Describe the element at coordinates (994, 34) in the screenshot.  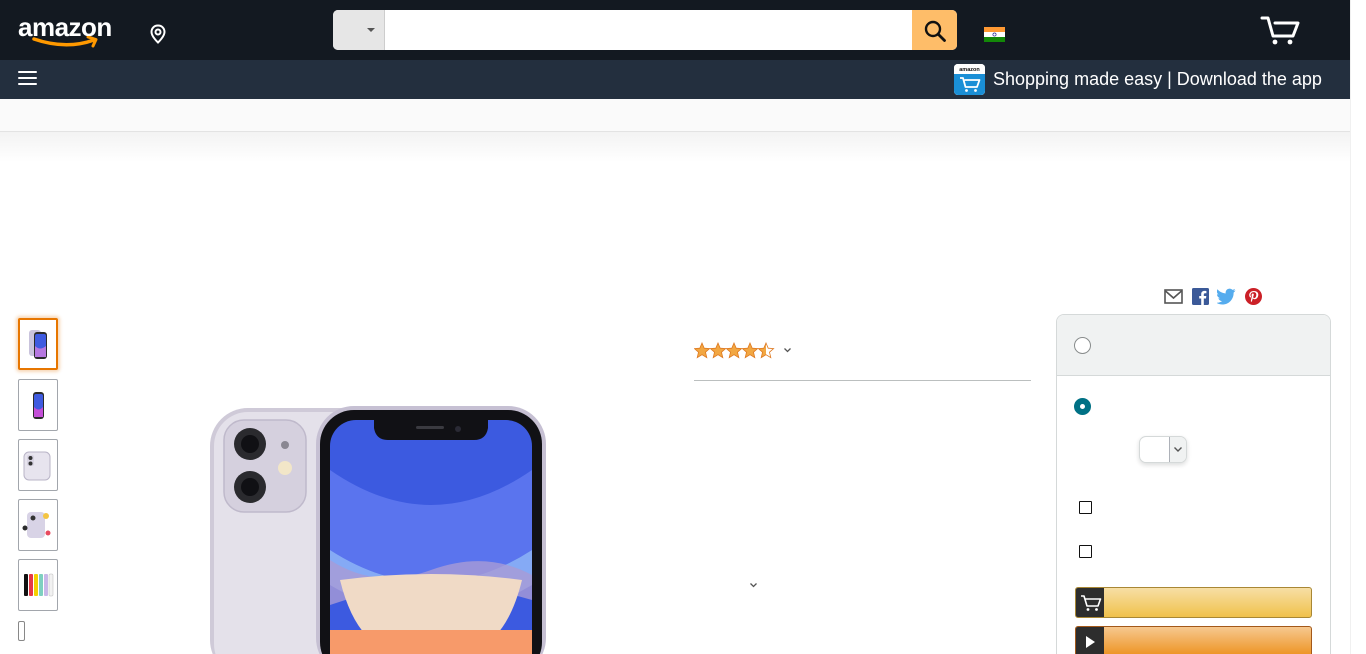
I see `india-flag-icon` at that location.